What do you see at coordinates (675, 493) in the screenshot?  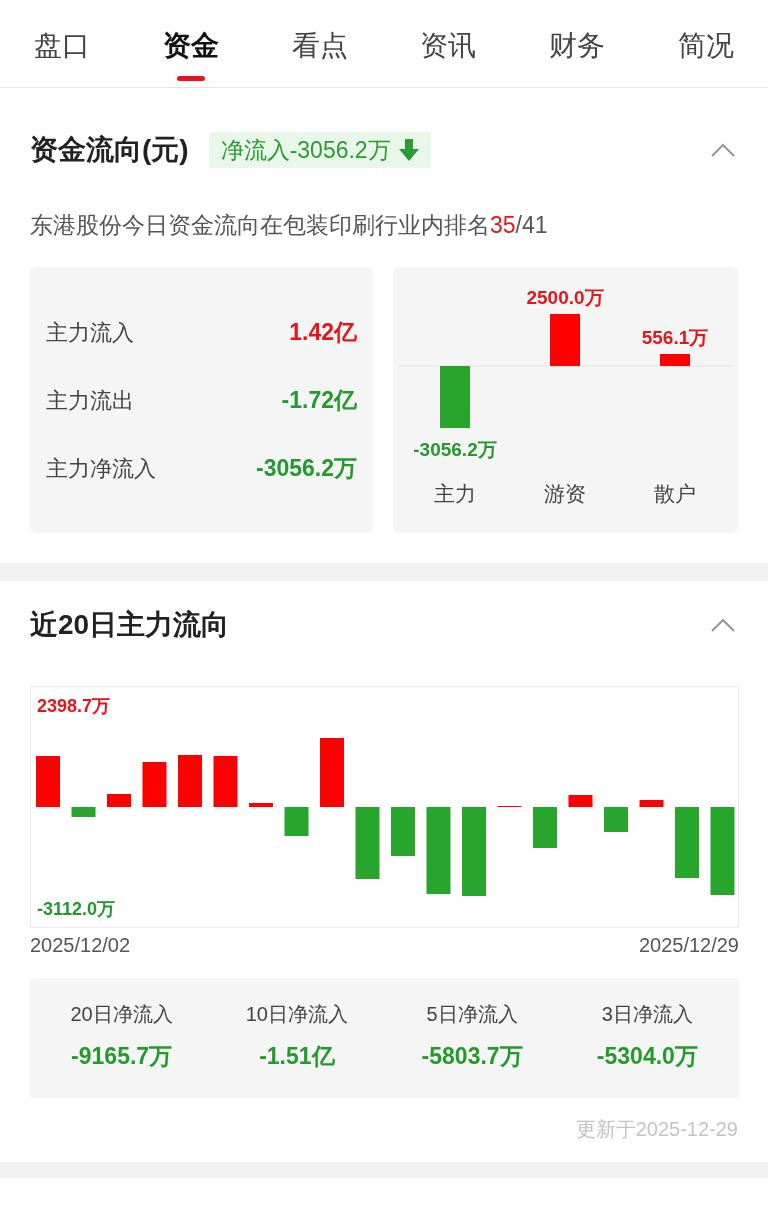 I see `category-label: 散户` at bounding box center [675, 493].